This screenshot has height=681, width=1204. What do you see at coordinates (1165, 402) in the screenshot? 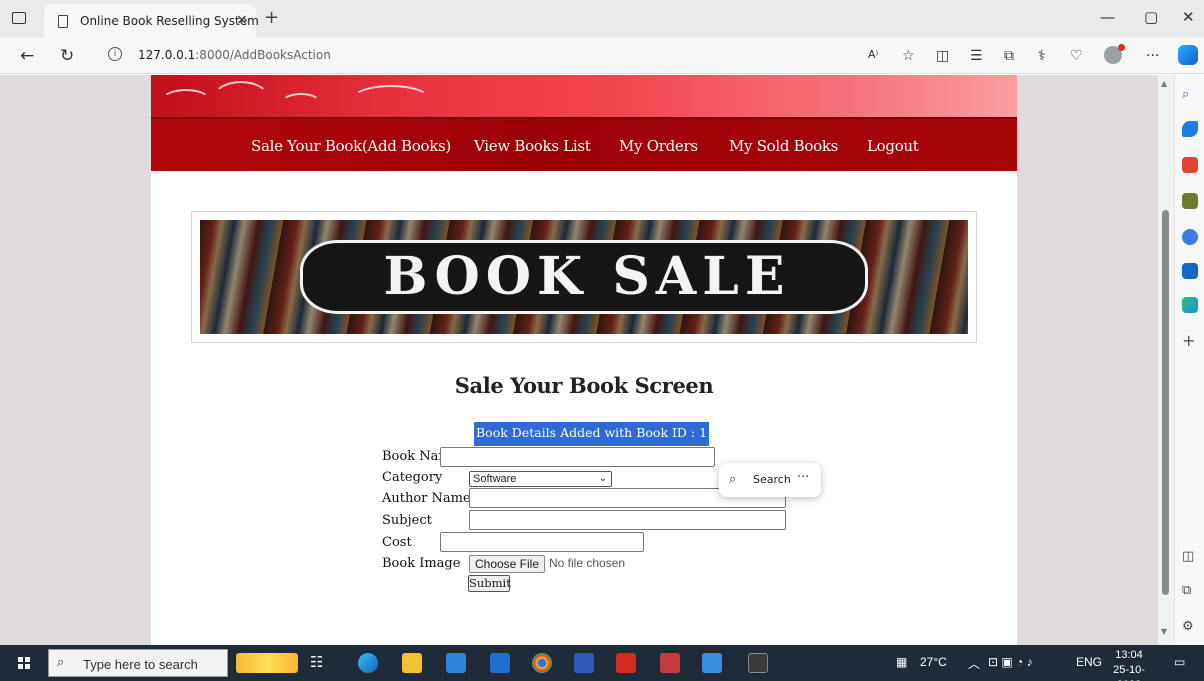
I see `scrollbar-thumb` at bounding box center [1165, 402].